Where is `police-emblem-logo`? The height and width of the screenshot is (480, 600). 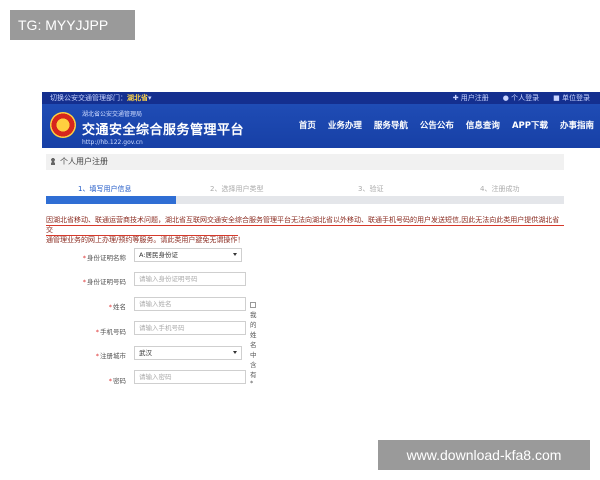
police-emblem-logo is located at coordinates (63, 125).